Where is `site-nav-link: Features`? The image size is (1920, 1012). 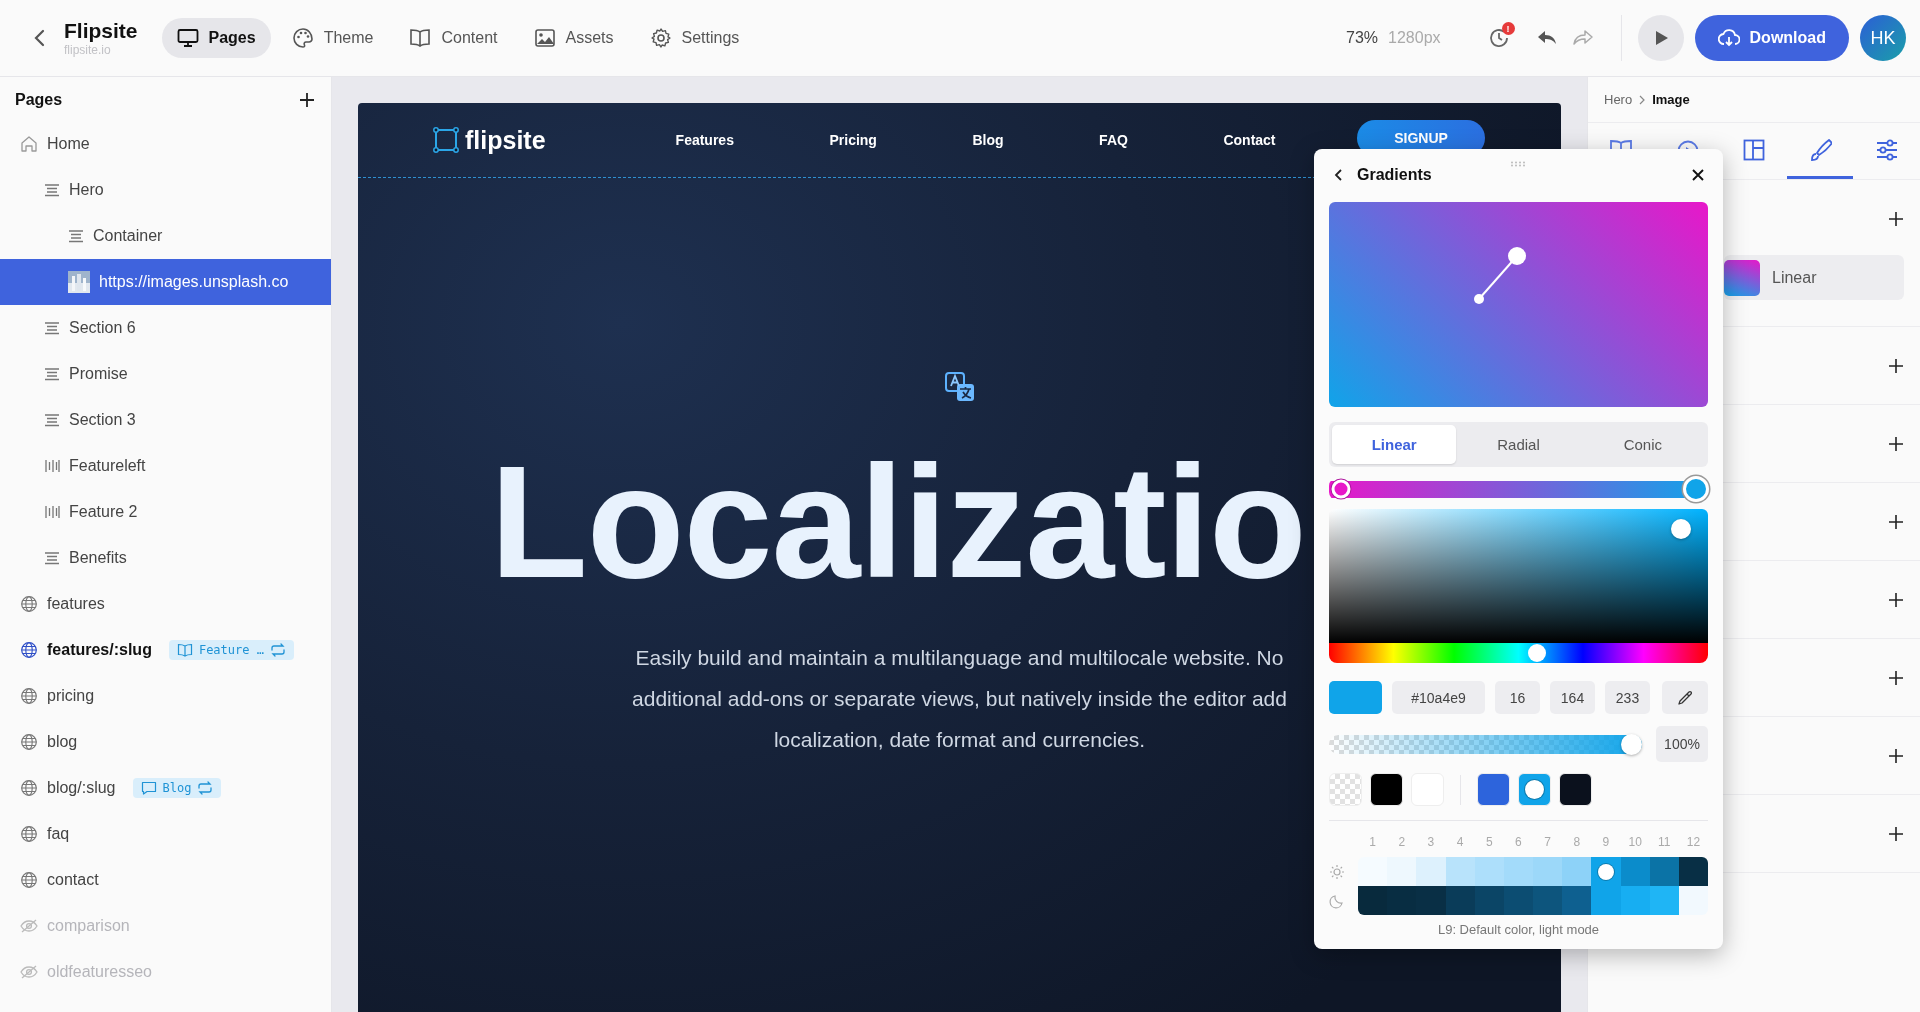
site-nav-link: Features is located at coordinates (704, 140).